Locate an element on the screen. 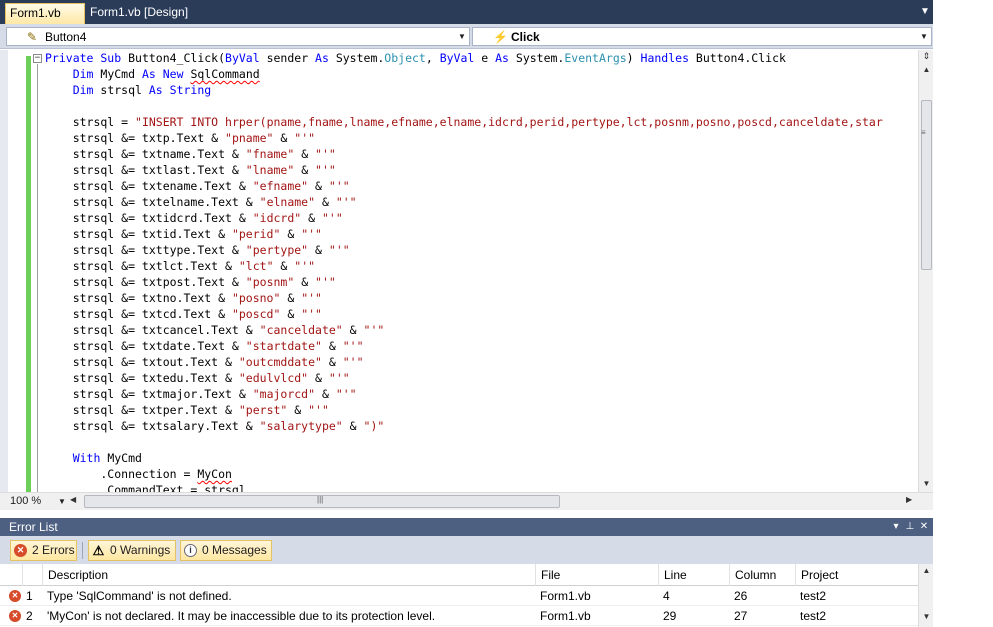 The image size is (993, 627). collapse-icon: − is located at coordinates (37, 58).